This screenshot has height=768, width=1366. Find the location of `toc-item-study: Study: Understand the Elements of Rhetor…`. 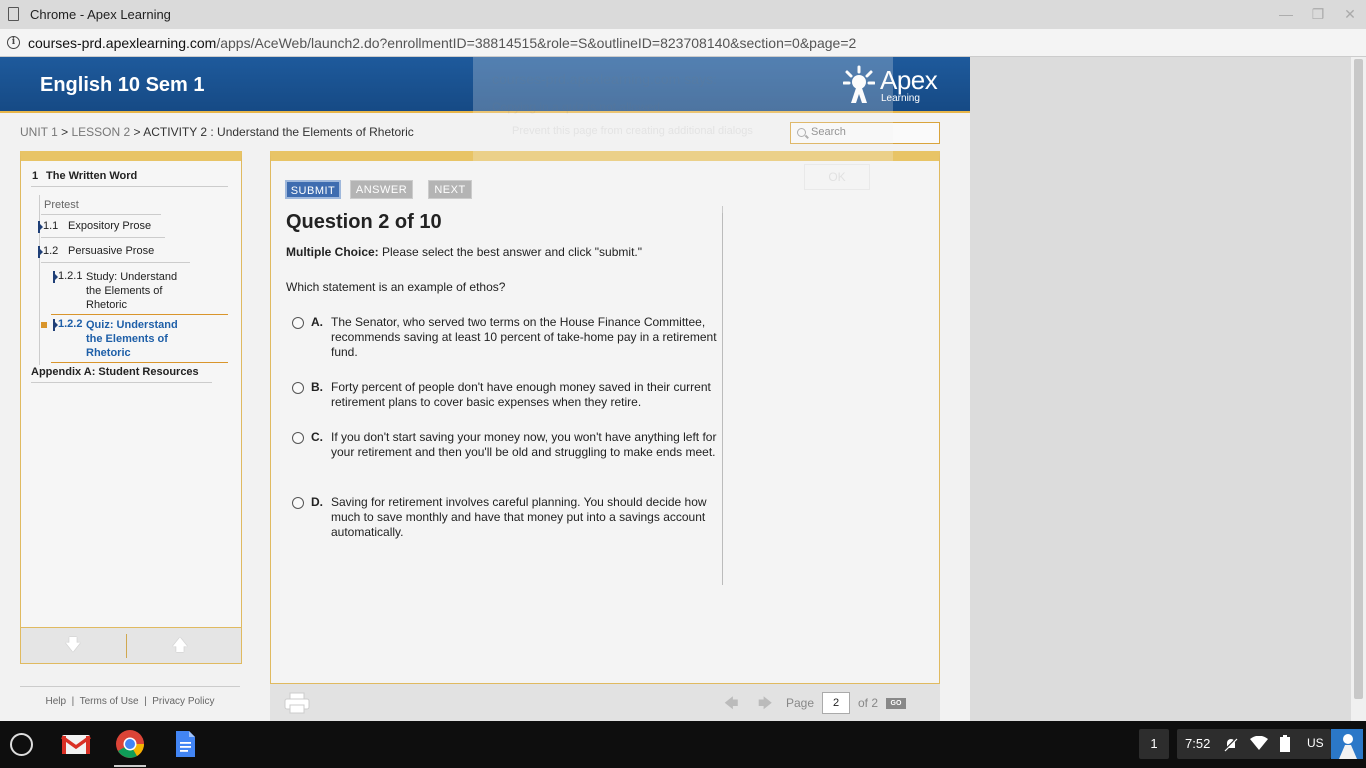

toc-item-study: Study: Understand the Elements of Rhetor… is located at coordinates (136, 291).